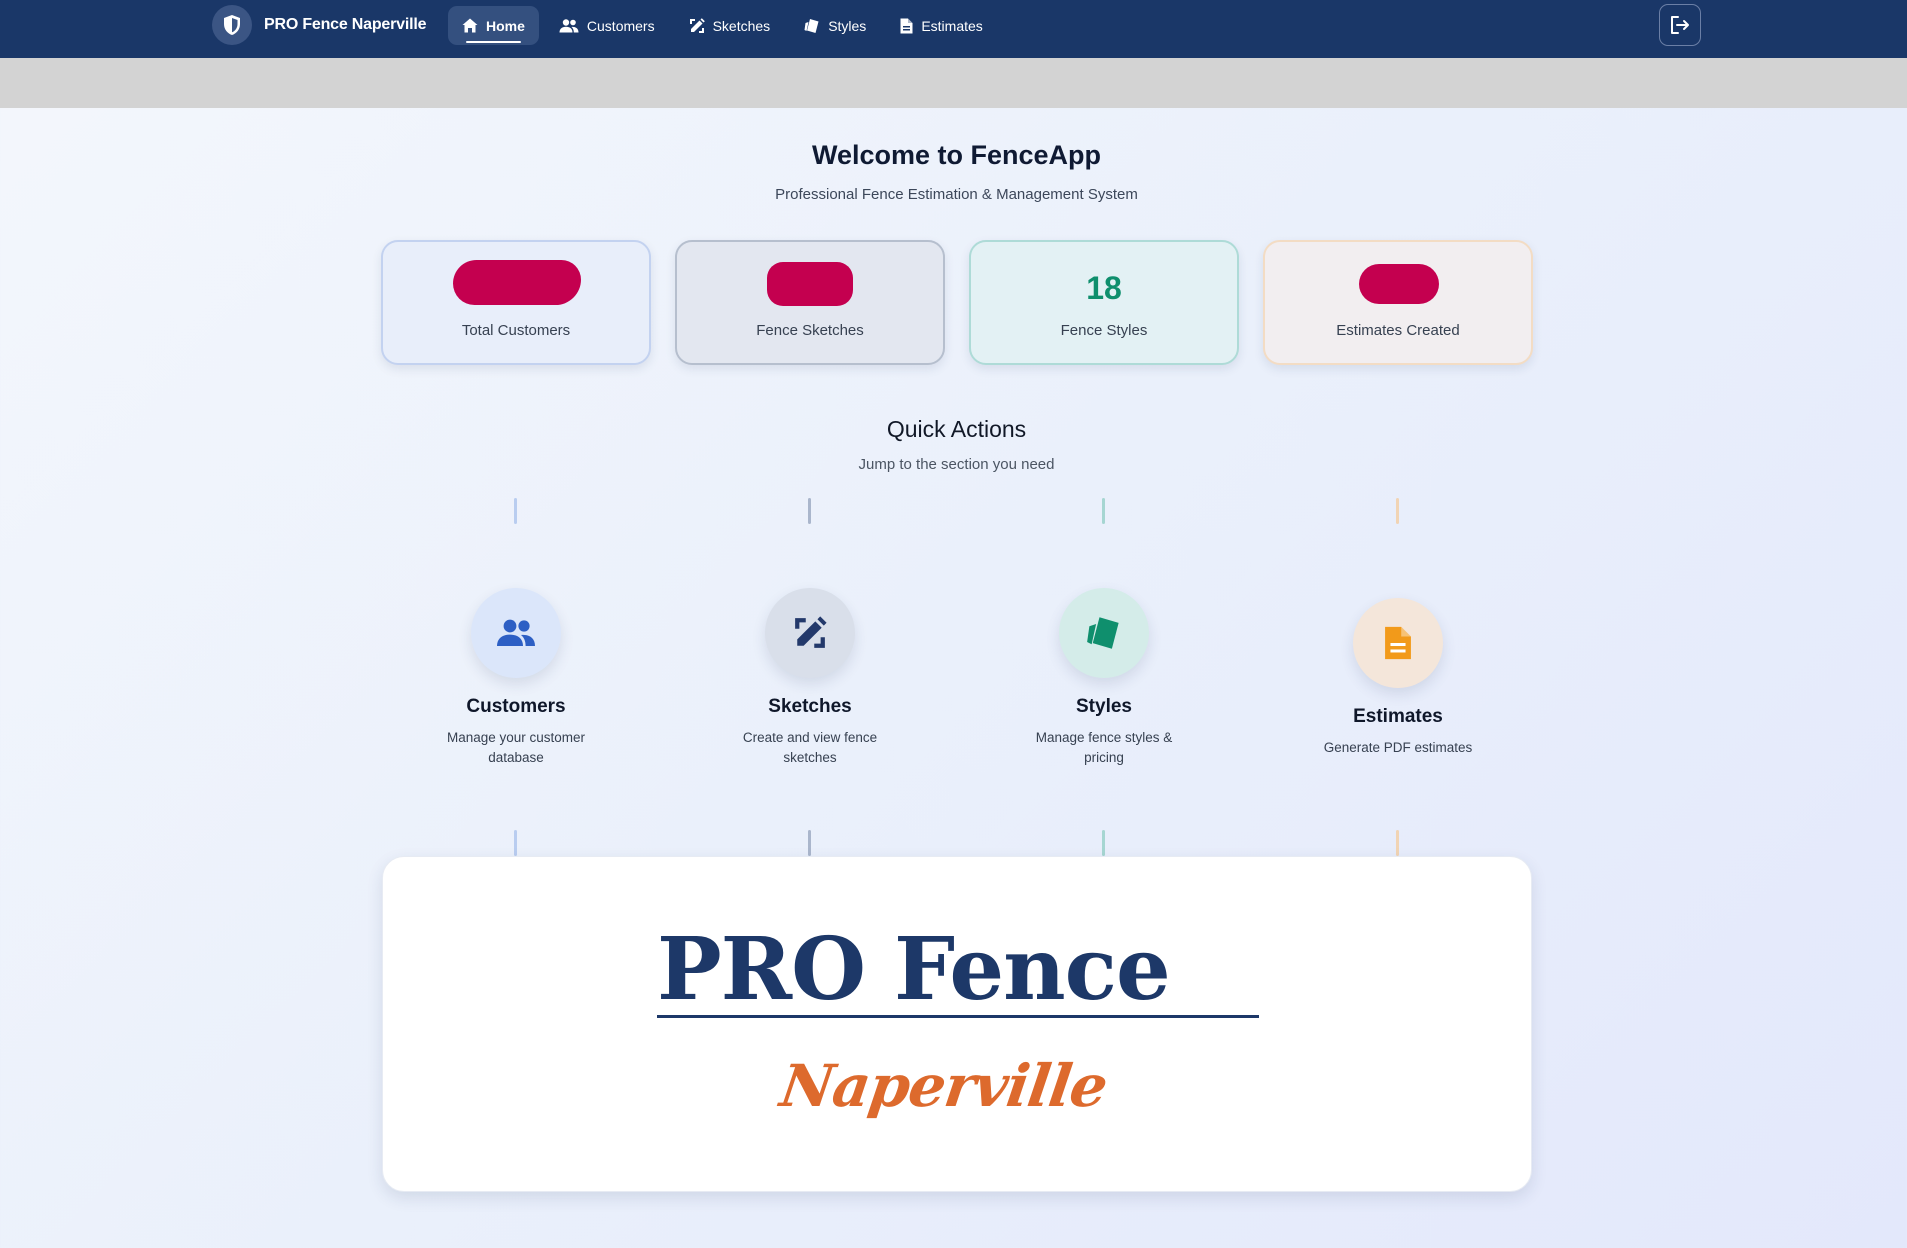 This screenshot has width=1907, height=1248. Describe the element at coordinates (470, 25) in the screenshot. I see `home-icon` at that location.